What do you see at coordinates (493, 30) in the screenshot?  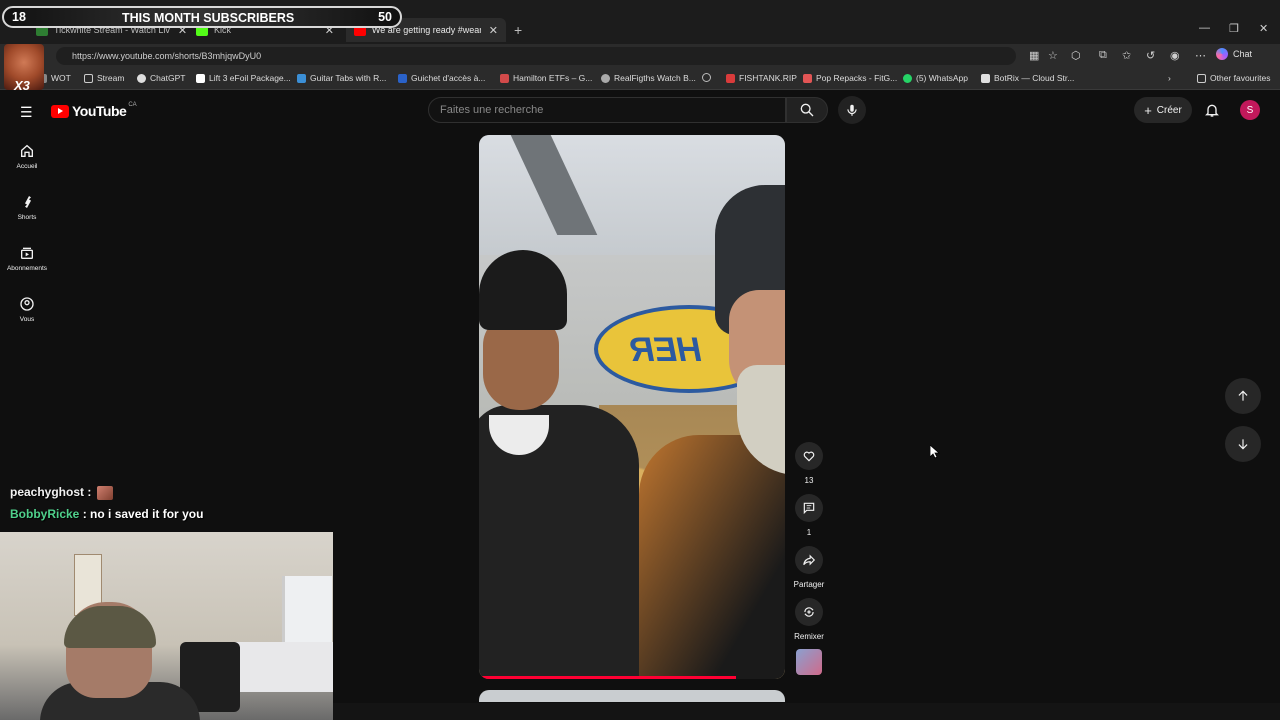 I see `close-tab-icon: ✕` at bounding box center [493, 30].